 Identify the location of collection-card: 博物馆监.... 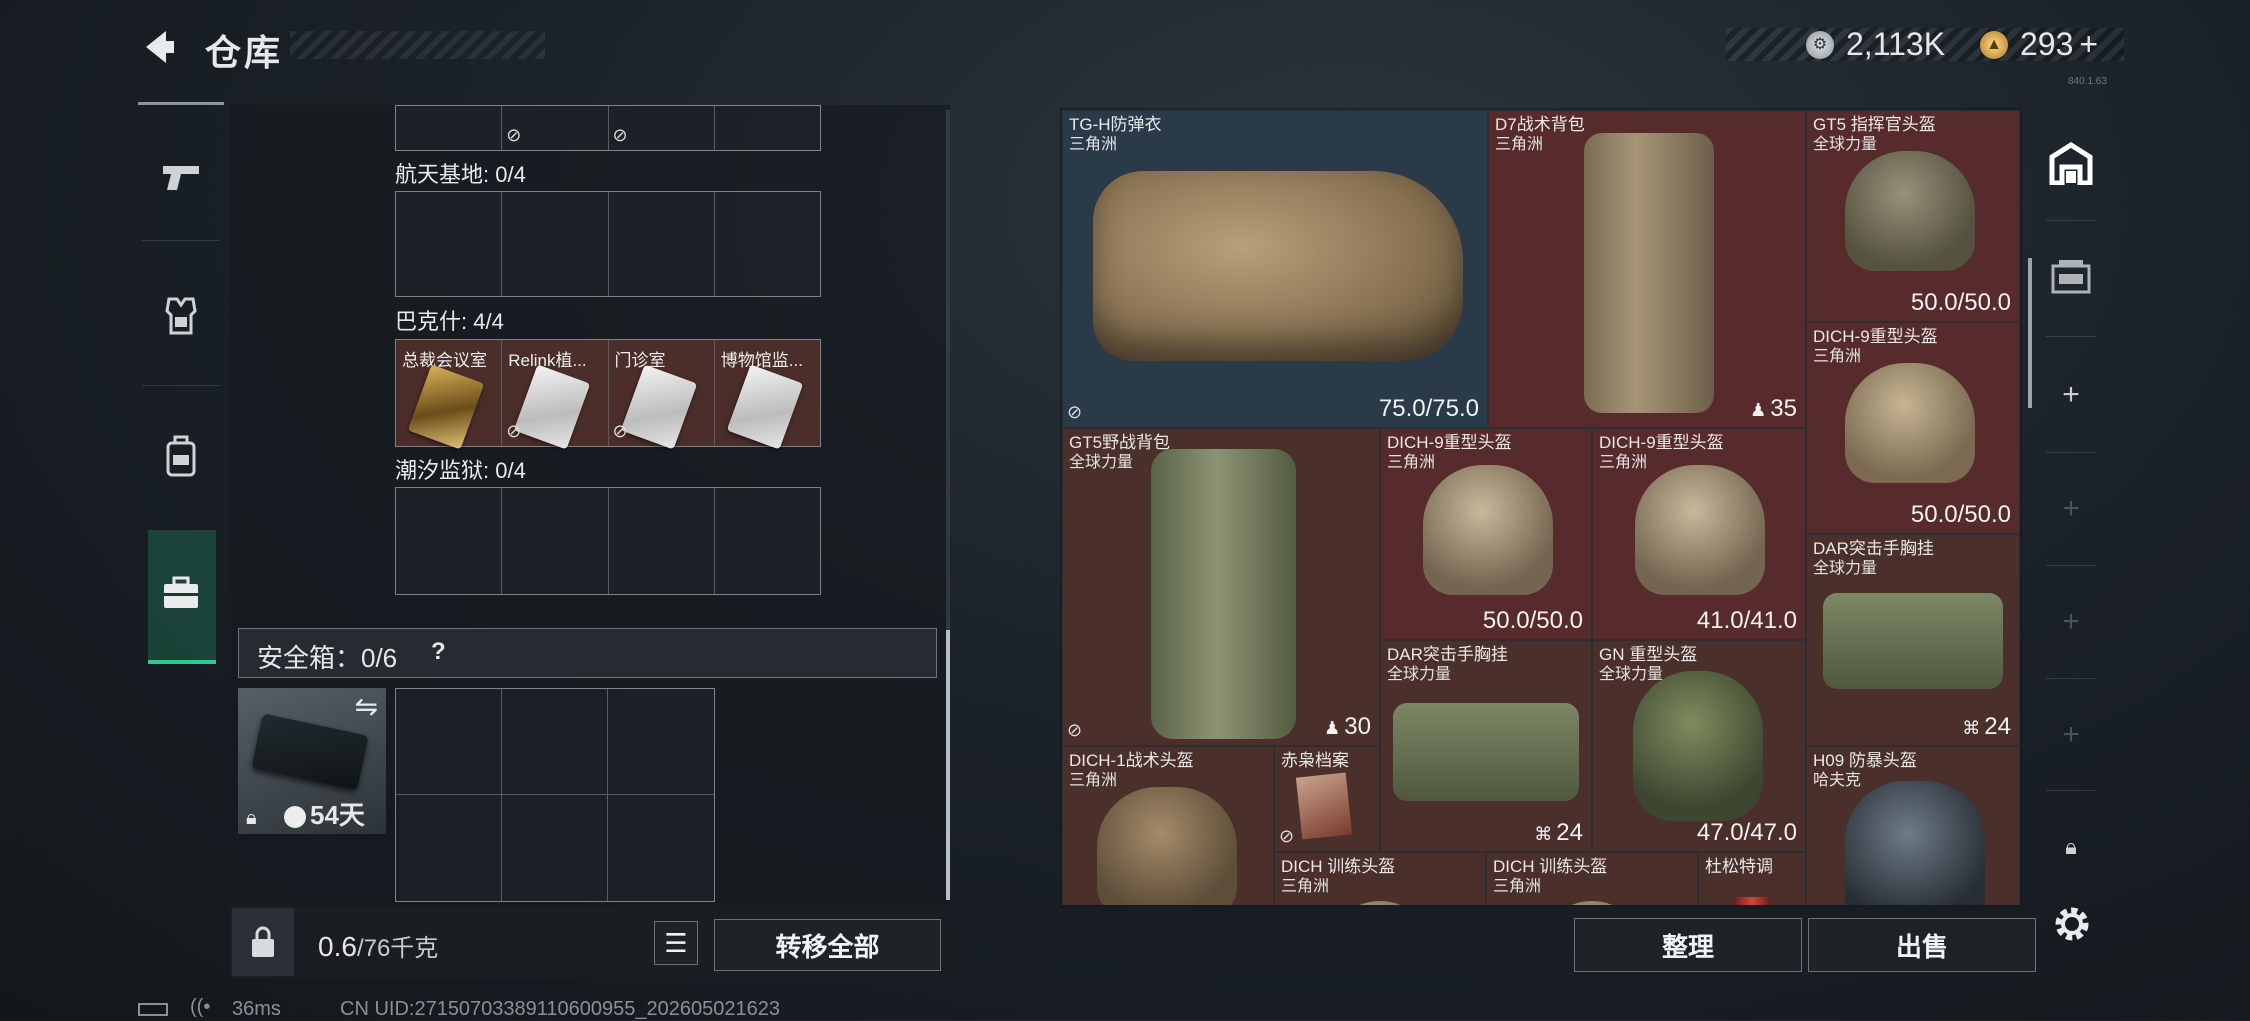
(767, 395).